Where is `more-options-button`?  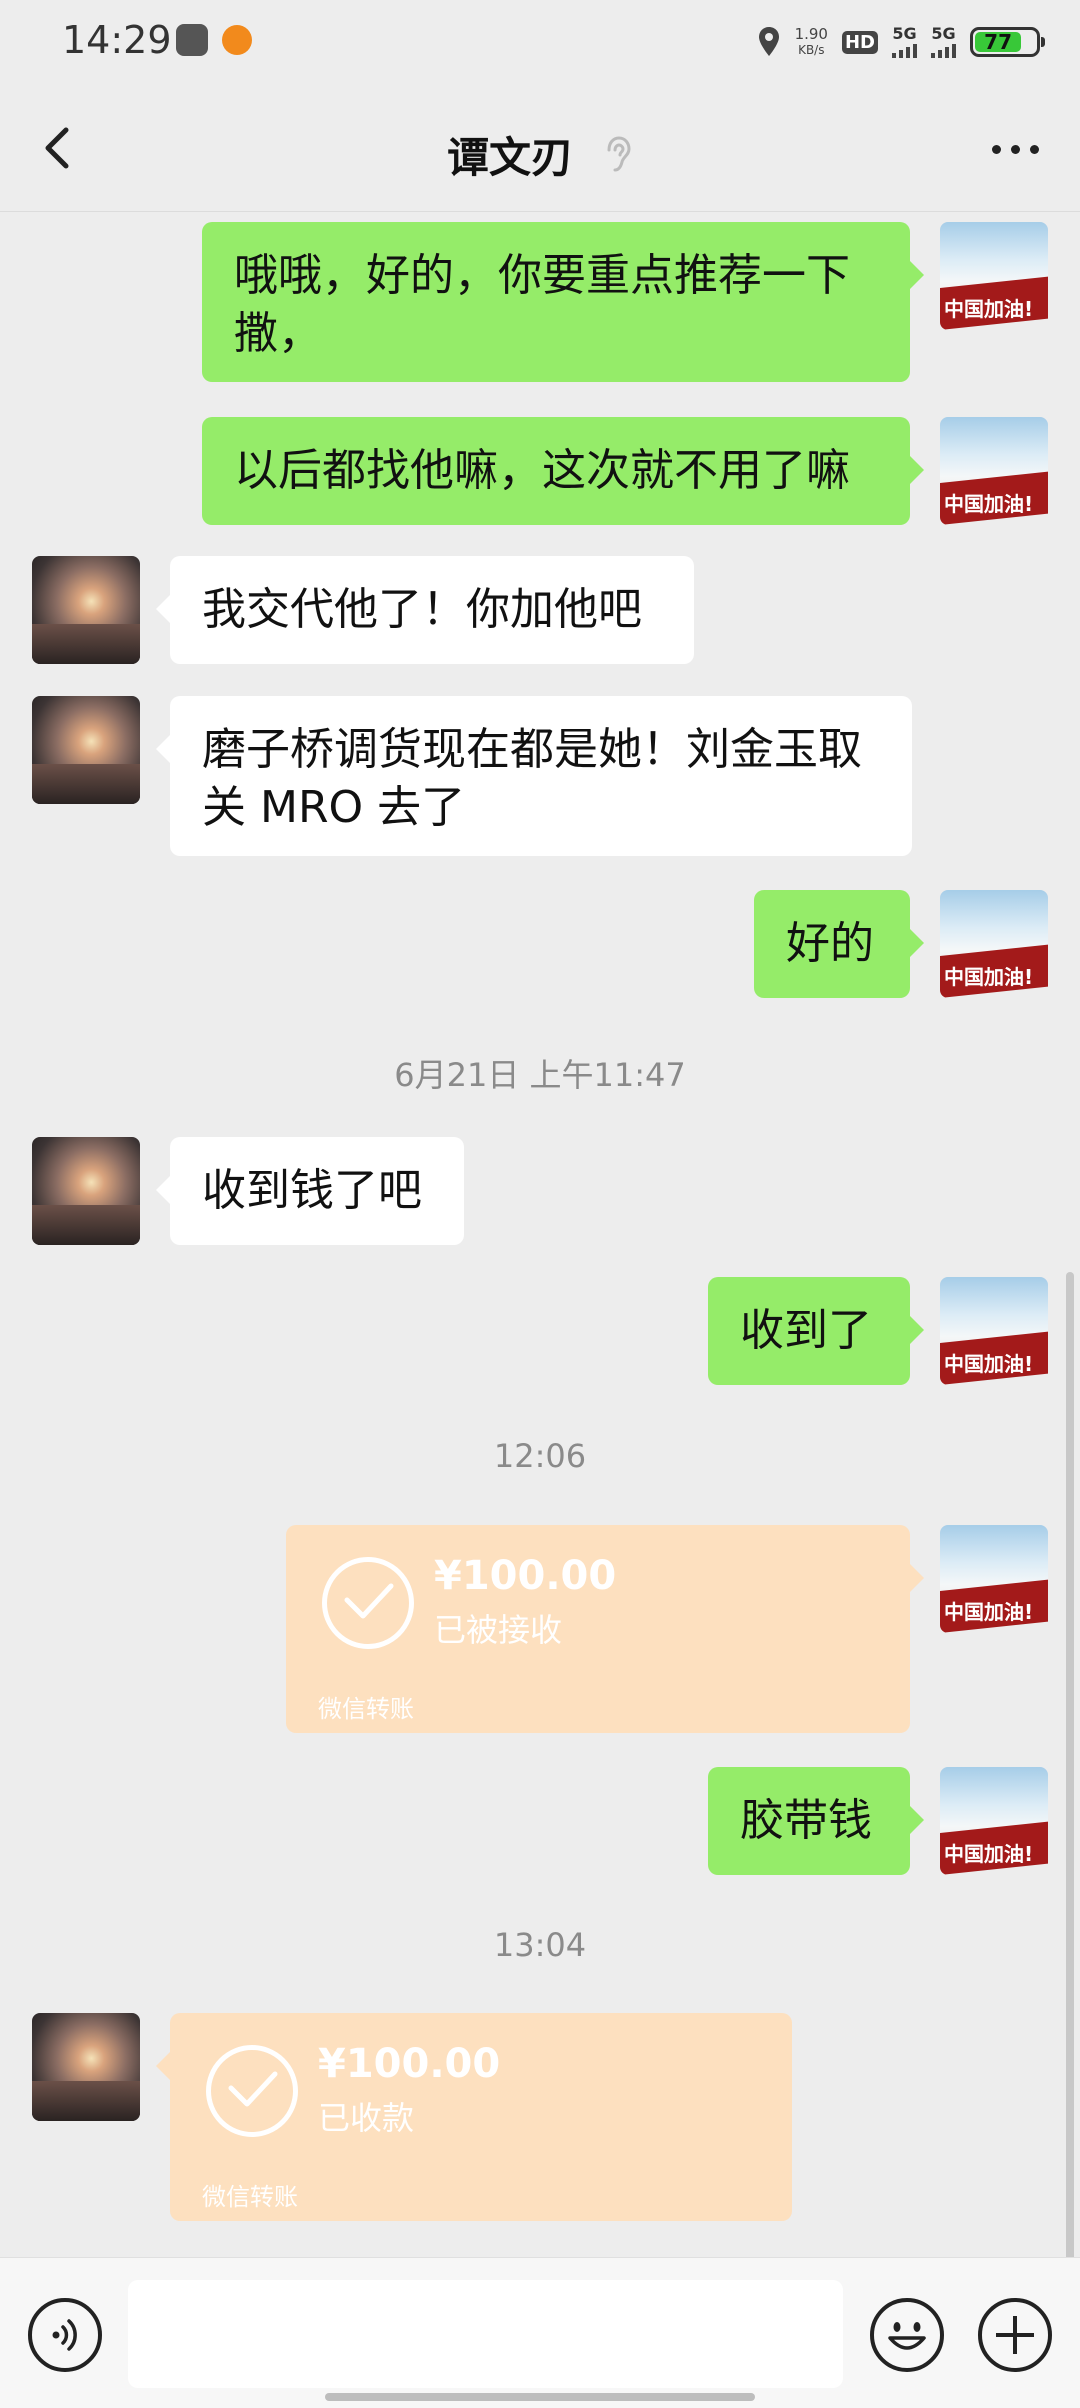
more-options-button is located at coordinates (1015, 149).